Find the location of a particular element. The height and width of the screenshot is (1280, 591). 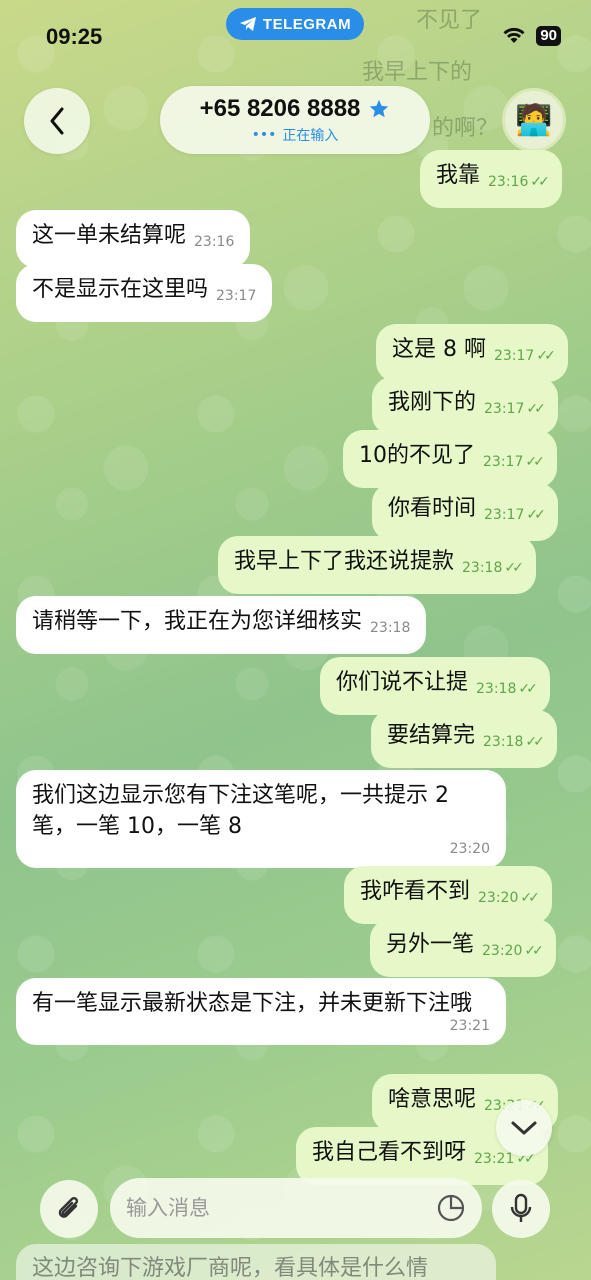

scroll-to-bottom-button is located at coordinates (524, 1128).